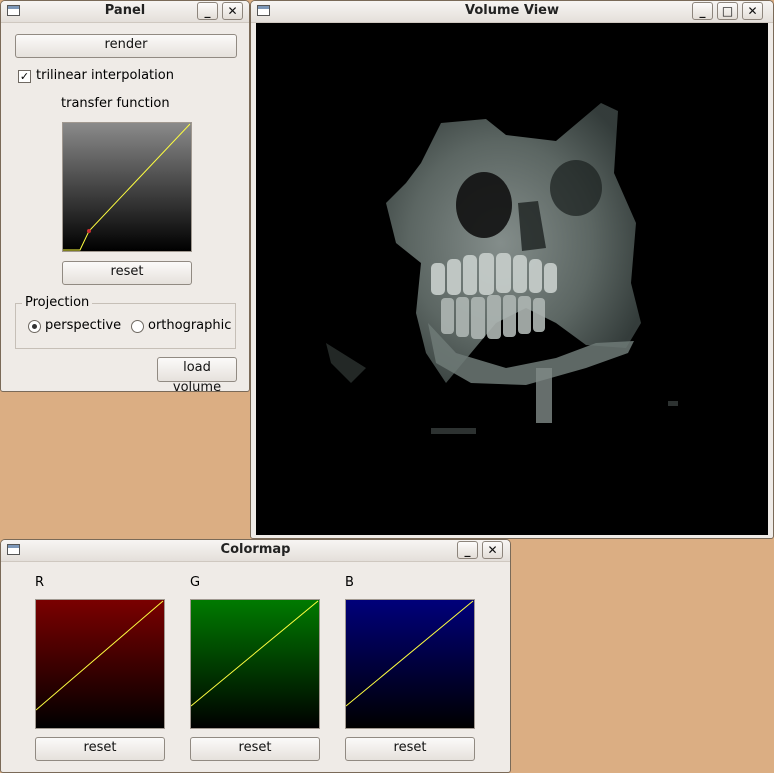  What do you see at coordinates (57, 302) in the screenshot?
I see `projection-group-title: Projection` at bounding box center [57, 302].